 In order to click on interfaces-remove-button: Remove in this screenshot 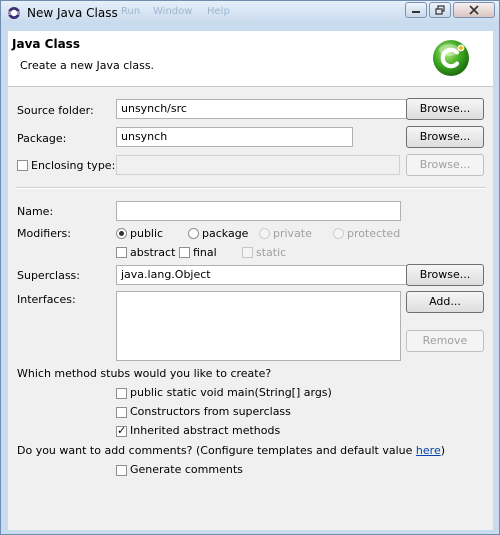, I will do `click(445, 341)`.